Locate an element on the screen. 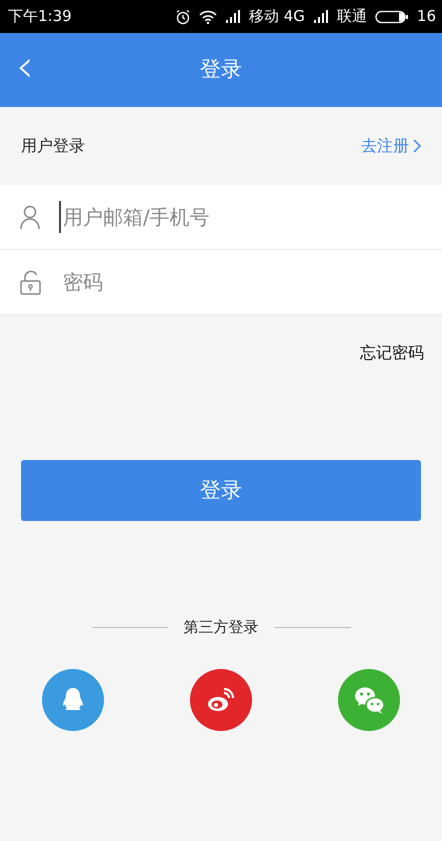 The image size is (442, 841). back-button: ‹ is located at coordinates (21, 70).